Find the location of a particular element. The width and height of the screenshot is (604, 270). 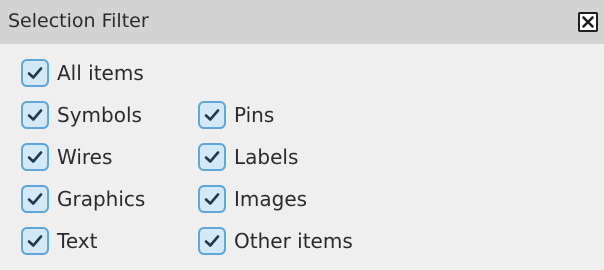

filter-text: Text is located at coordinates (59, 241).